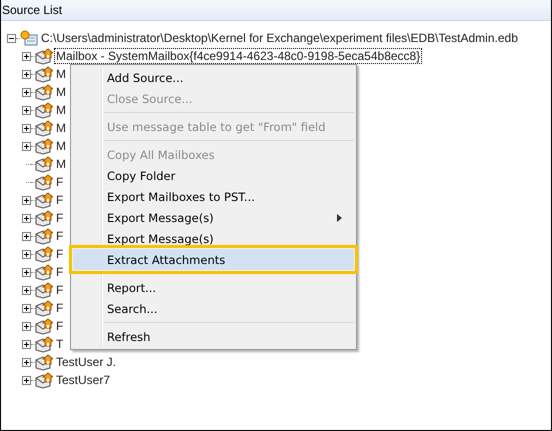 The width and height of the screenshot is (552, 431). Describe the element at coordinates (279, 38) in the screenshot. I see `tree-item: C:\Users\administrator\Desktop\Kernel for Exchange\experiment files\EDB\TestAdmin.edb` at that location.